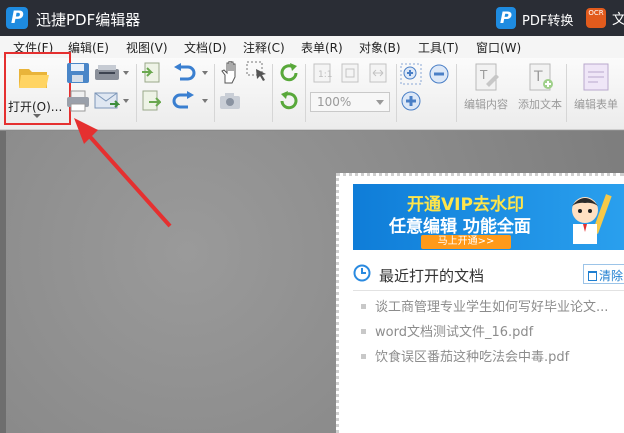 The height and width of the screenshot is (433, 624). Describe the element at coordinates (123, 173) in the screenshot. I see `annotation-arrow-icon` at that location.